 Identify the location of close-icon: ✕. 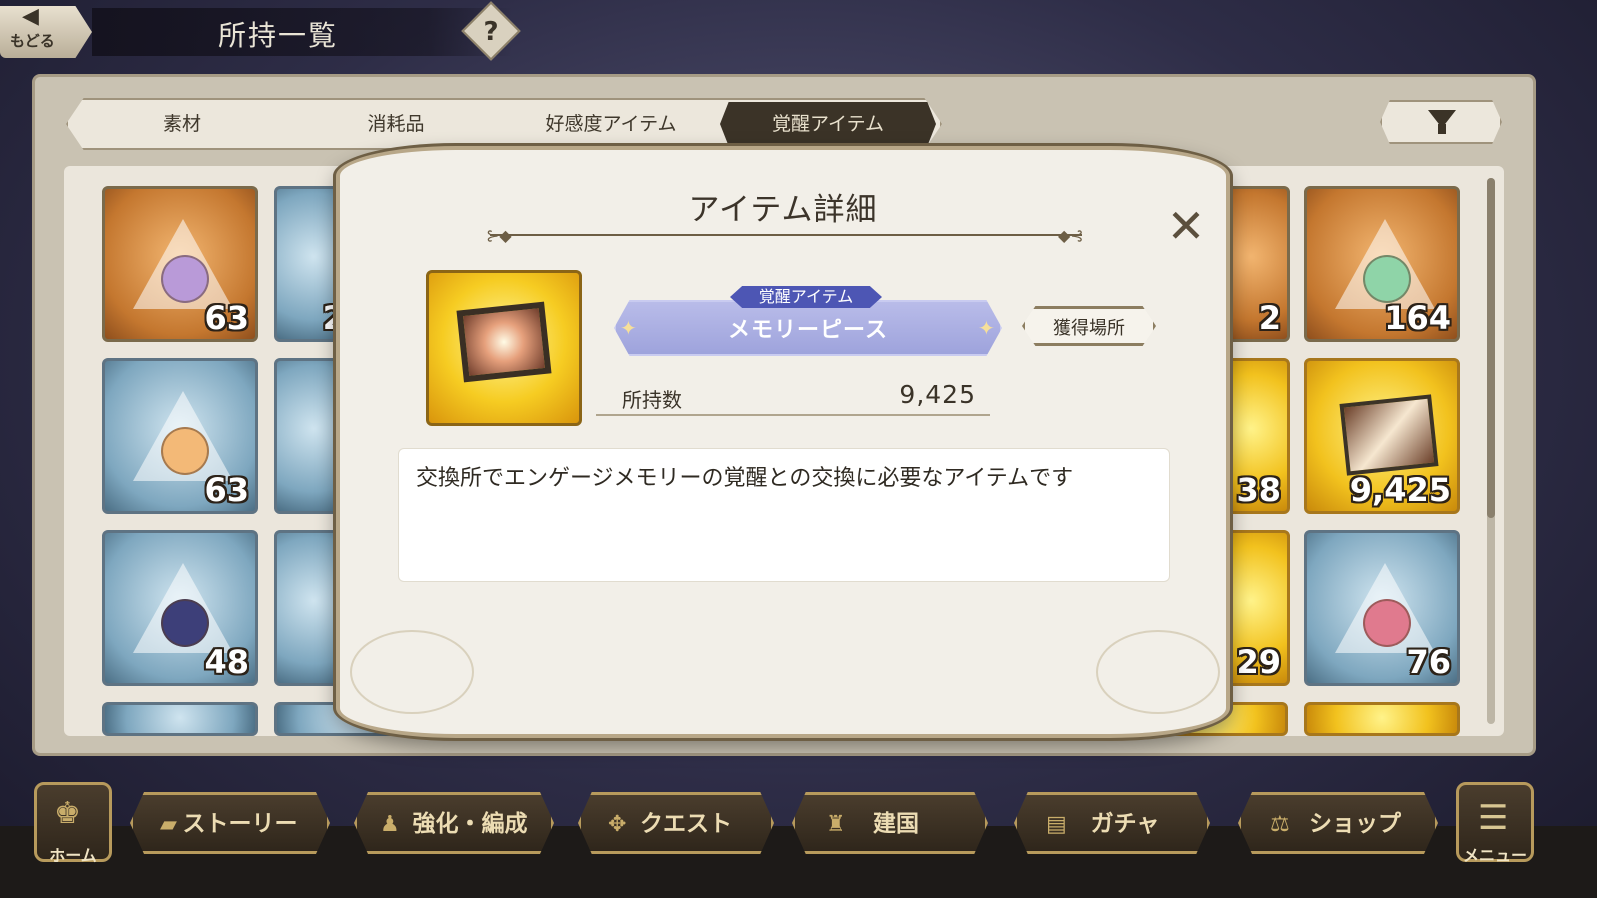
(1186, 226).